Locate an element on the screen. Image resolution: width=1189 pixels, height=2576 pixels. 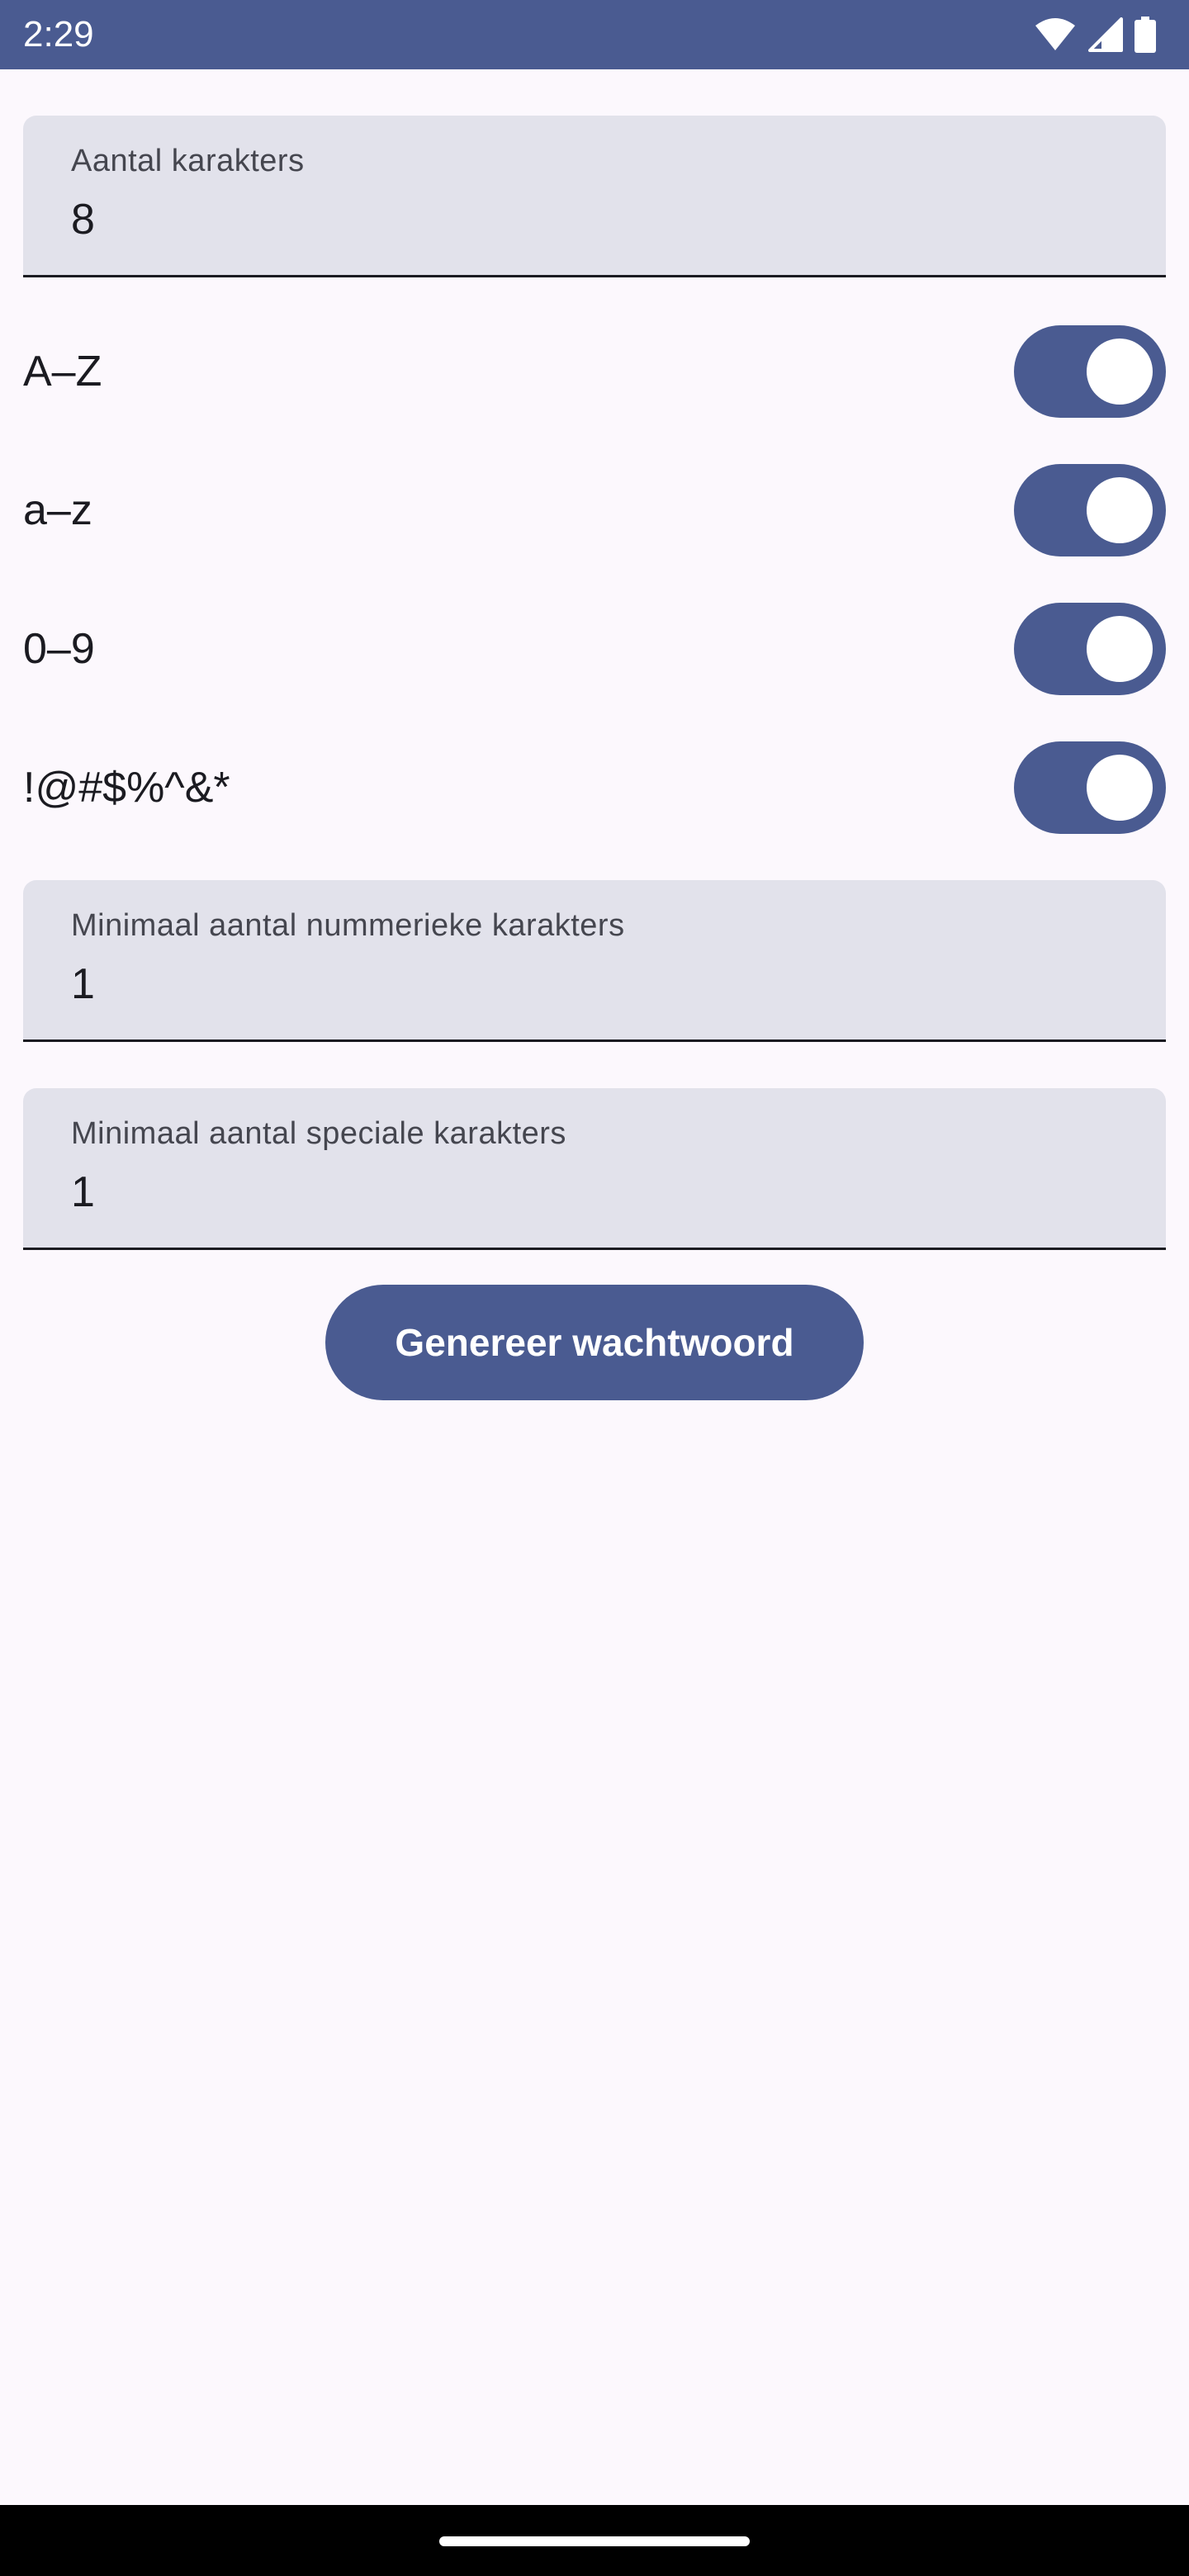
switch-row-lowercase: a–z is located at coordinates (594, 510).